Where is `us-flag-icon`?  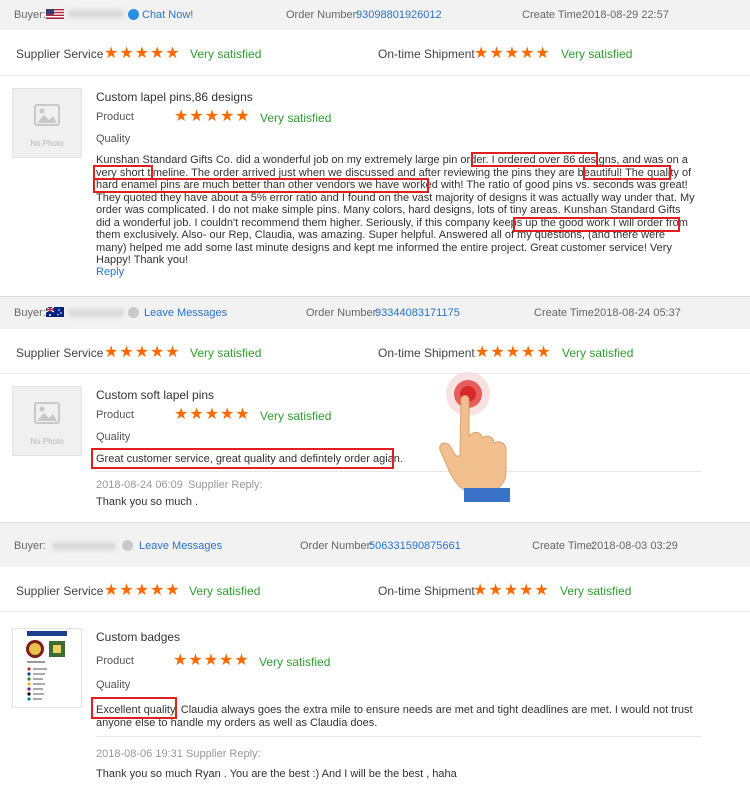
us-flag-icon is located at coordinates (55, 14).